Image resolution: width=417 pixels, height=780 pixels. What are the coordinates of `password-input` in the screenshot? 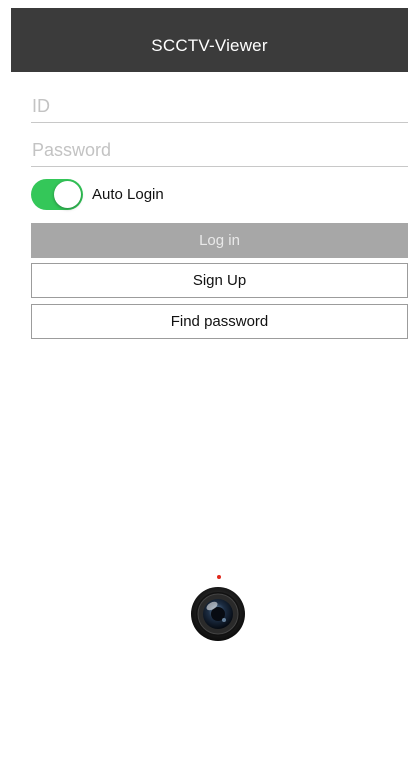 It's located at (219, 150).